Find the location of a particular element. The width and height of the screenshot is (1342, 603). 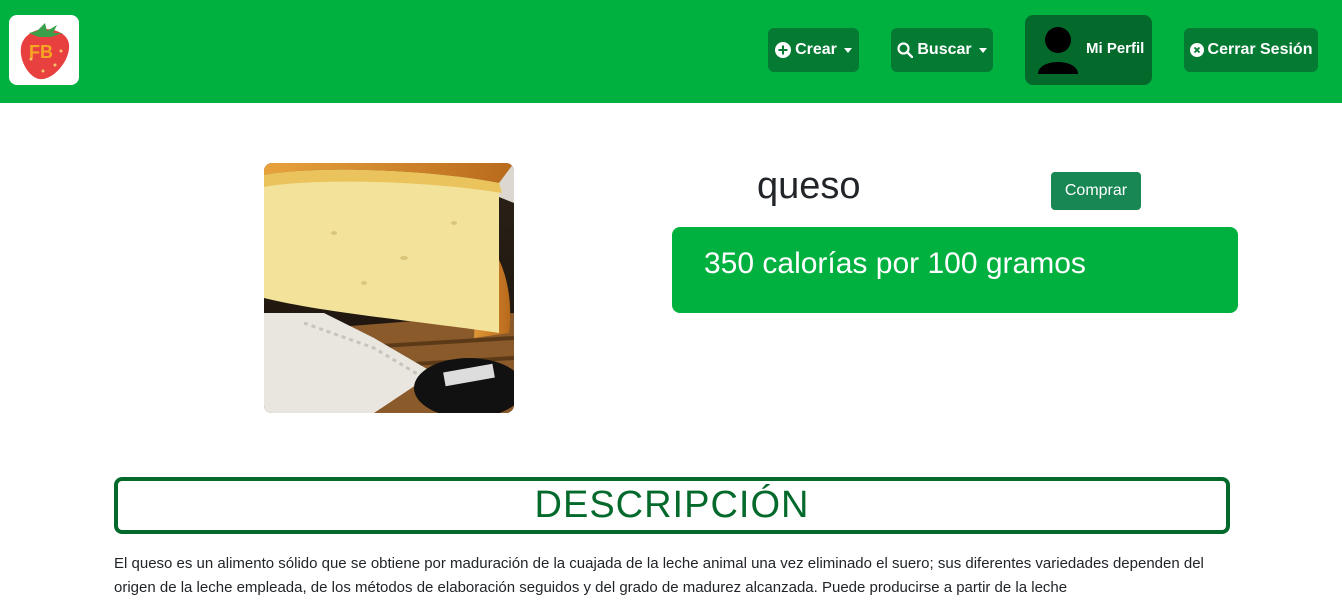

crear-label: Crear is located at coordinates (816, 49).